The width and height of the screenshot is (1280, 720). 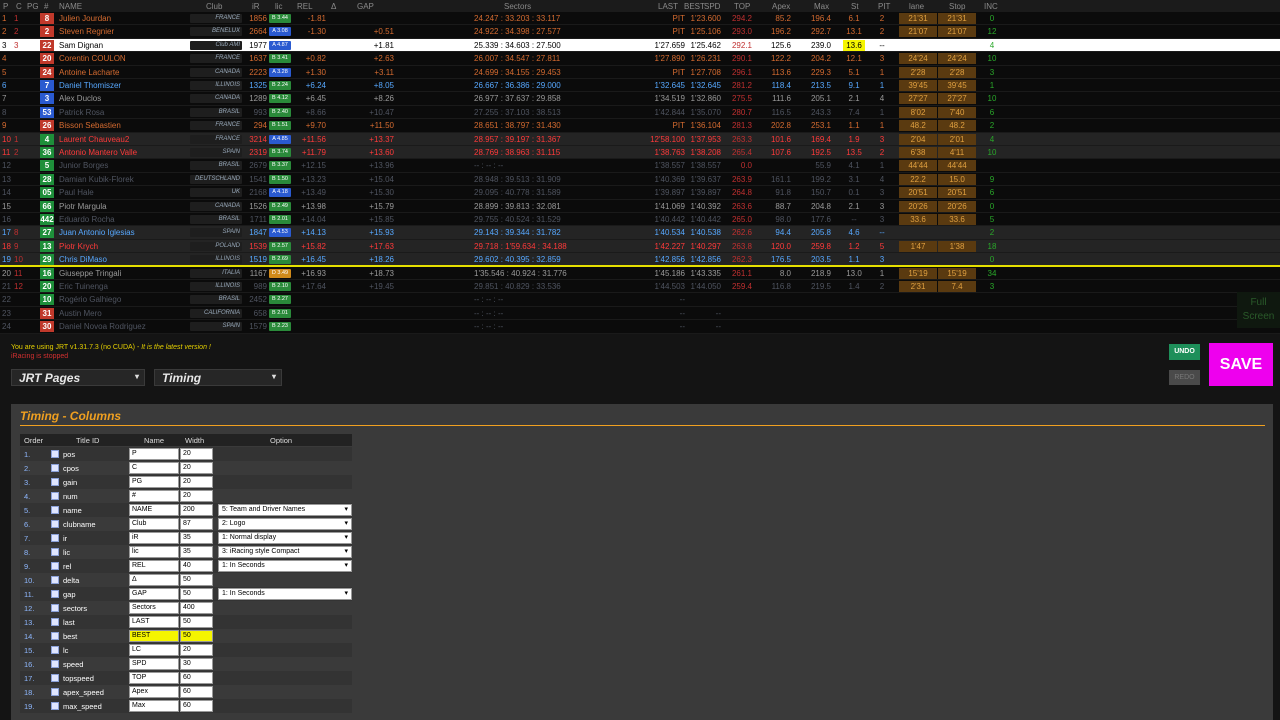 I want to click on column-name-input: lic, so click(x=154, y=552).